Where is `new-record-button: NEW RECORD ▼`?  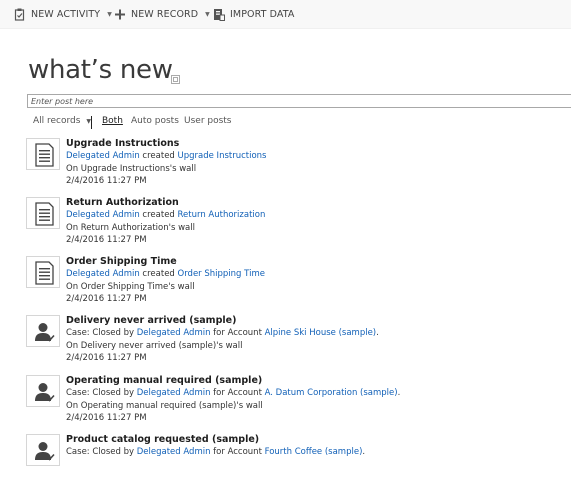 new-record-button: NEW RECORD ▼ is located at coordinates (162, 14).